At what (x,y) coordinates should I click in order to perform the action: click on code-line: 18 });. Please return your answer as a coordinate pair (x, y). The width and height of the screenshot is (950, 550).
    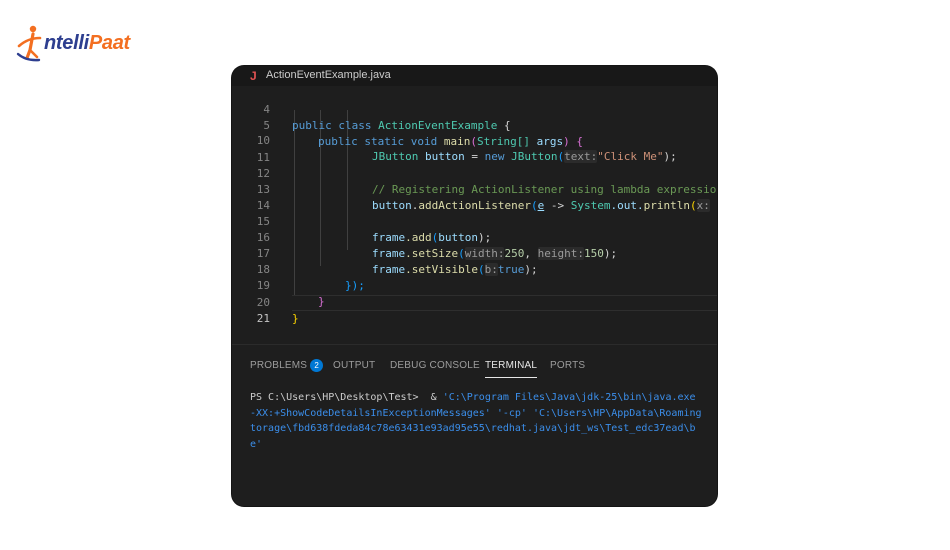
    Looking at the image, I should click on (474, 269).